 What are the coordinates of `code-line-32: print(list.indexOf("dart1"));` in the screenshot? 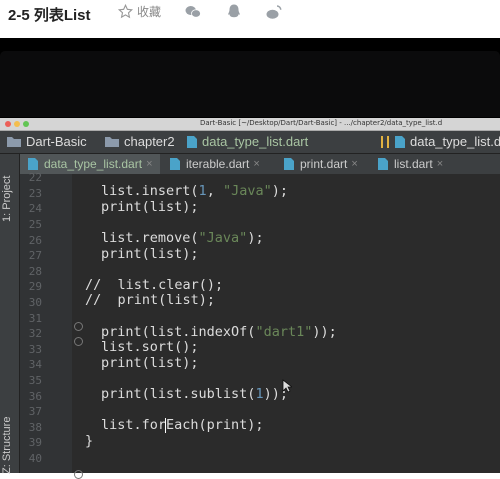 It's located at (219, 332).